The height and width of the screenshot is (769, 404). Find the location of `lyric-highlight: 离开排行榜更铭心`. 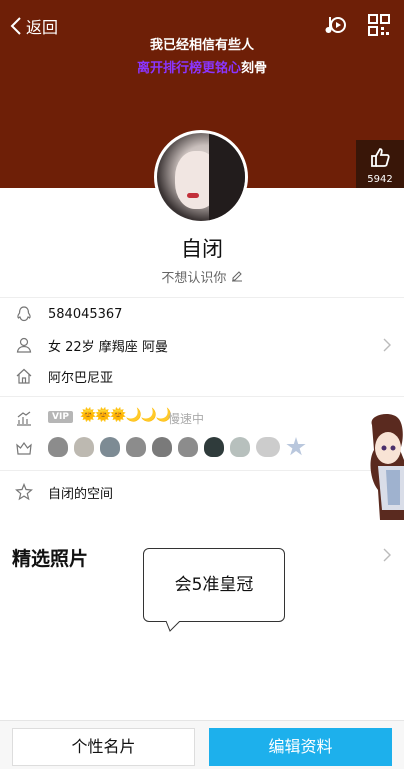

lyric-highlight: 离开排行榜更铭心 is located at coordinates (188, 68).